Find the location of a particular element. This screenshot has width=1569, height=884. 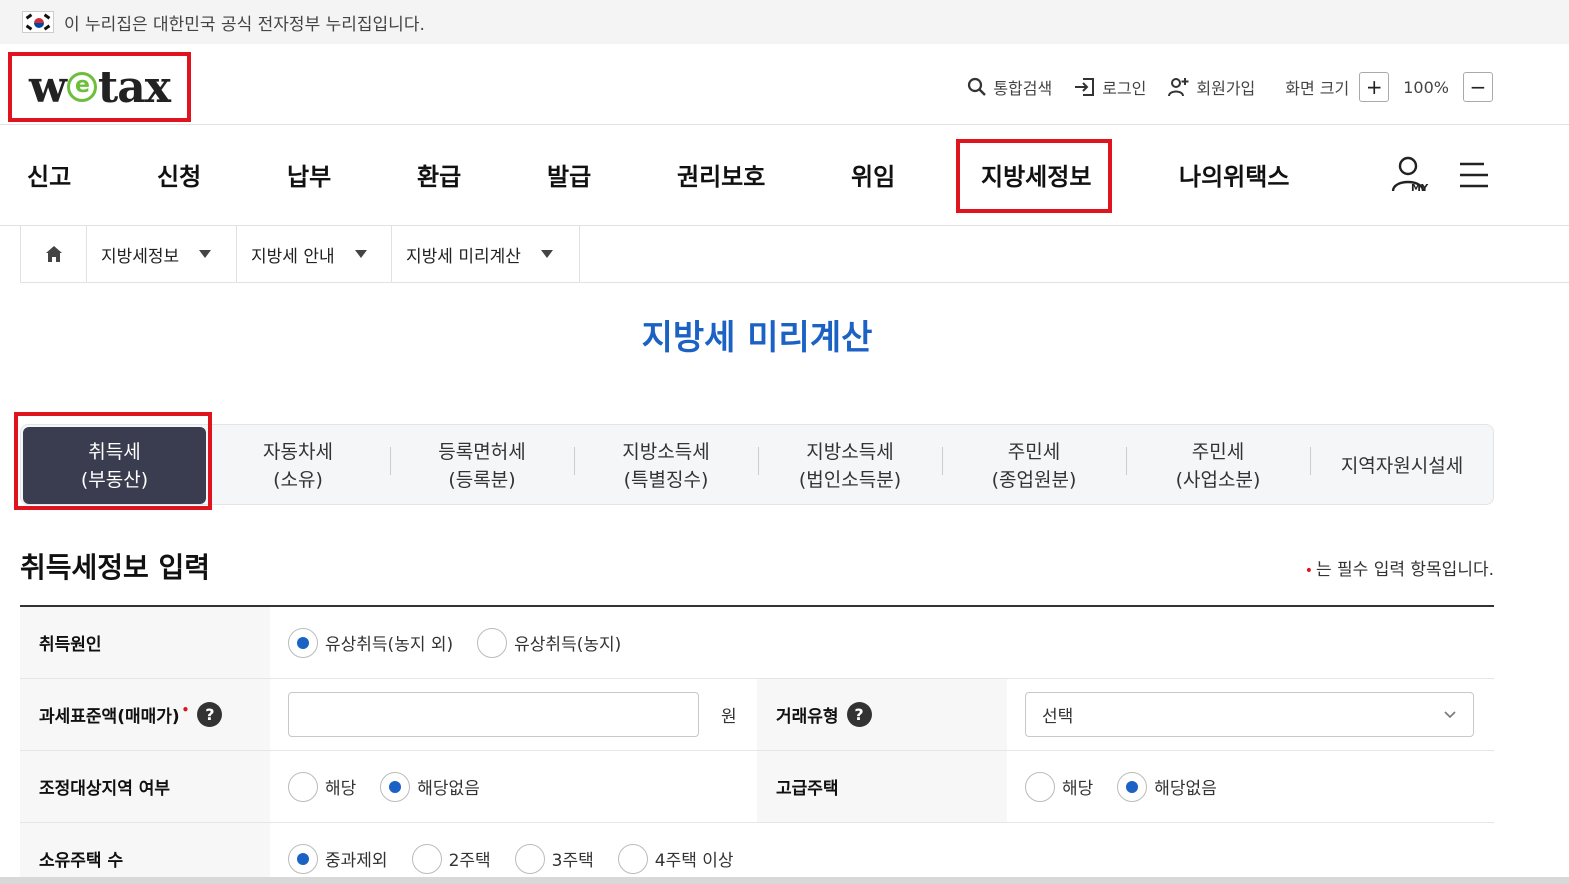

tab-resident-tax-business: 주민세 (사업소분) is located at coordinates (1218, 465).